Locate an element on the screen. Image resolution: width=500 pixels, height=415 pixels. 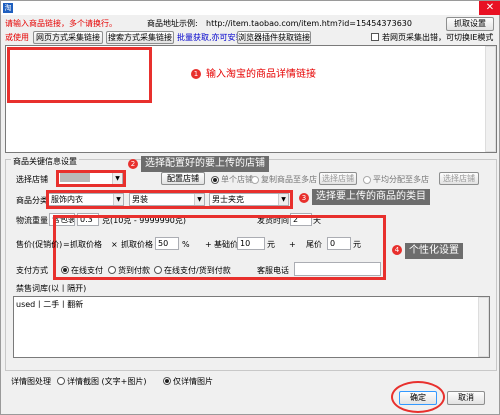
ie-mode-checkbox is located at coordinates (375, 37).